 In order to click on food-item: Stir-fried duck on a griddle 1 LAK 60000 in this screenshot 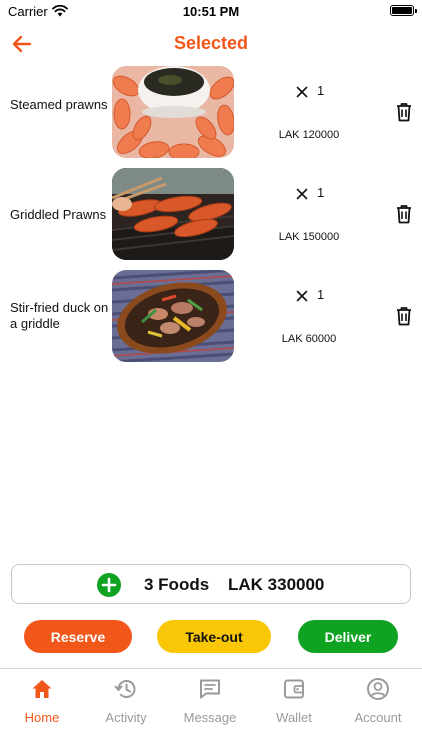, I will do `click(211, 316)`.